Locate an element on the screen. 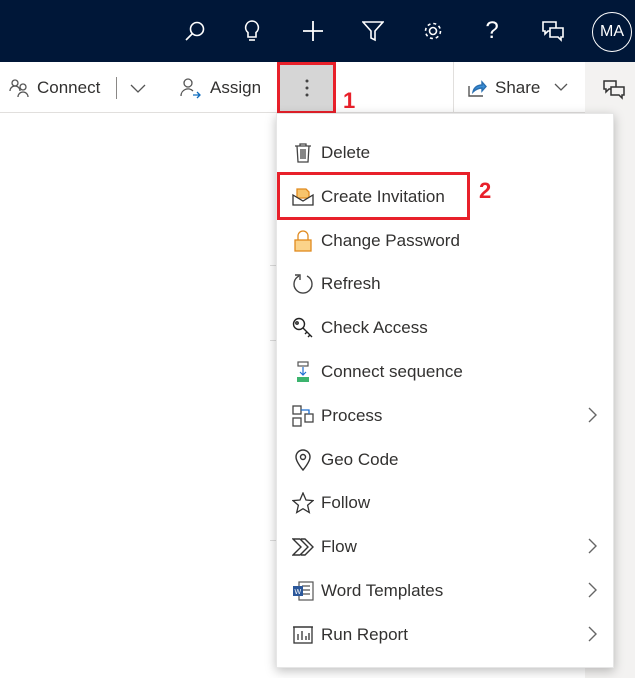  share-button: Share is located at coordinates (517, 87).